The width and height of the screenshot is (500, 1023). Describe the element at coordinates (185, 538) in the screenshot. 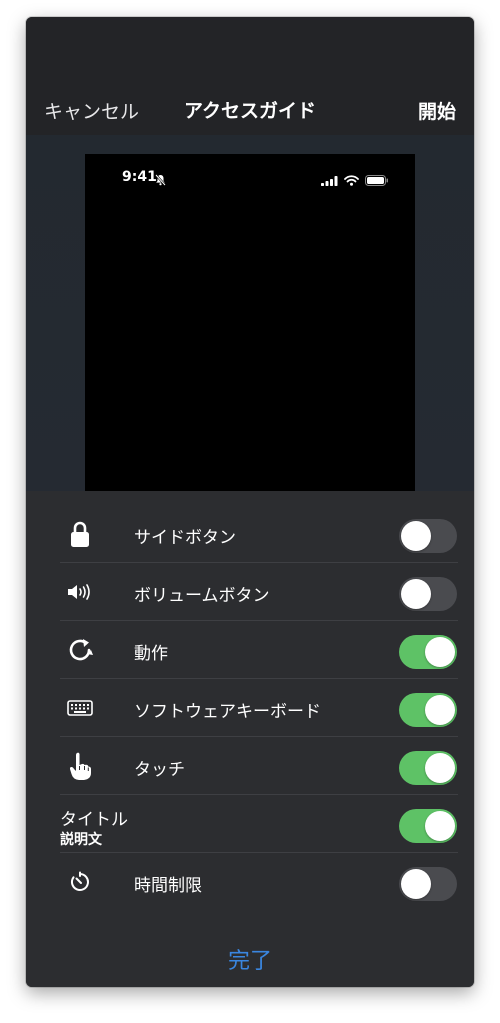

I see `option-label: サイドボタン` at that location.